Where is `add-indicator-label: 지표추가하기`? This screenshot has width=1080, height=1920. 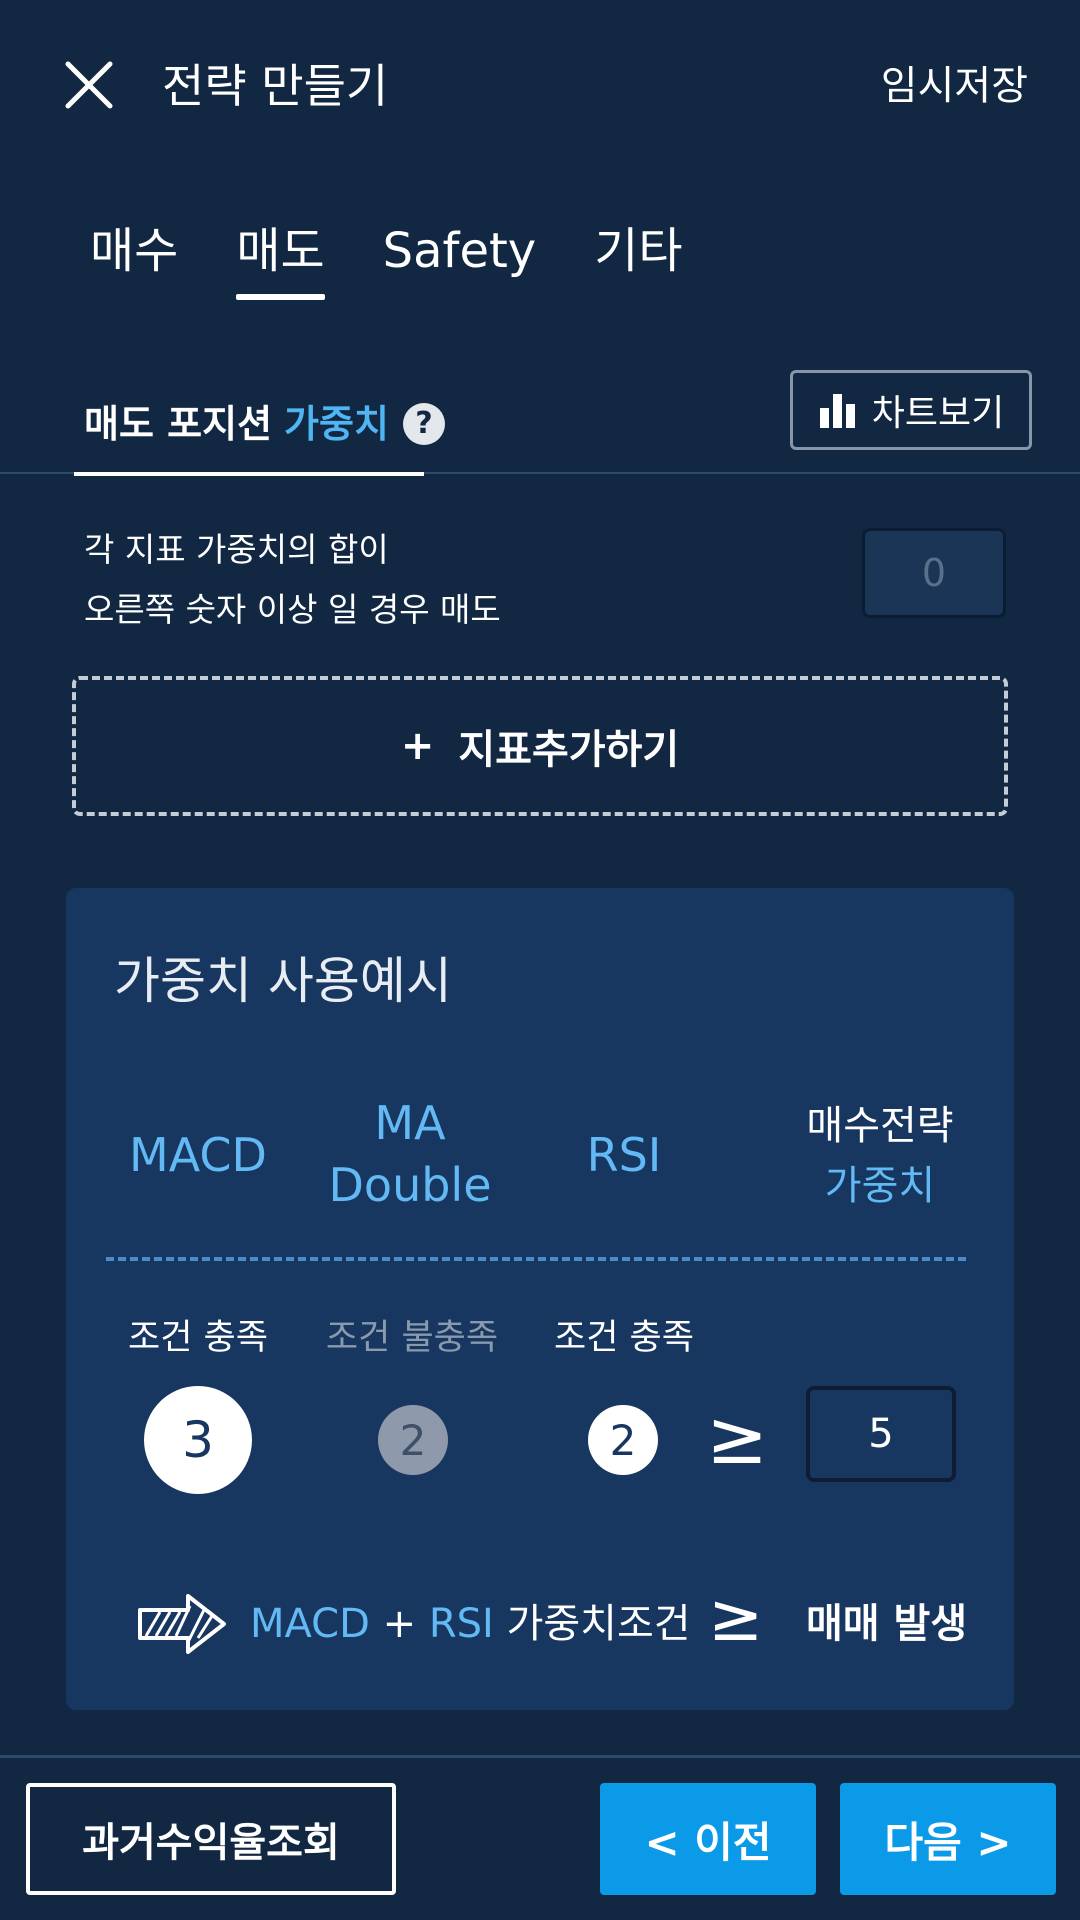 add-indicator-label: 지표추가하기 is located at coordinates (569, 750).